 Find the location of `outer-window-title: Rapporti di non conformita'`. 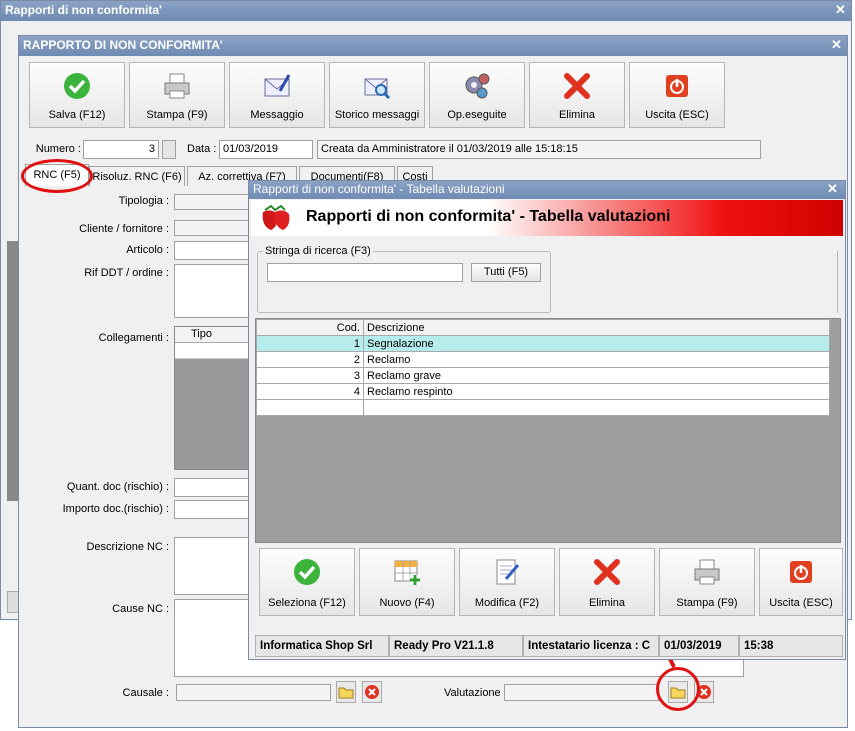

outer-window-title: Rapporti di non conformita' is located at coordinates (83, 10).